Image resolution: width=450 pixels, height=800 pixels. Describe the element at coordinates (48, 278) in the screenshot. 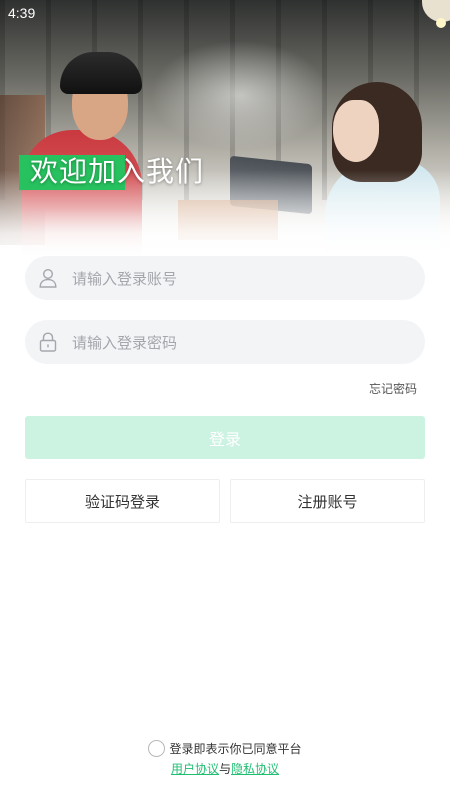

I see `user-icon` at that location.